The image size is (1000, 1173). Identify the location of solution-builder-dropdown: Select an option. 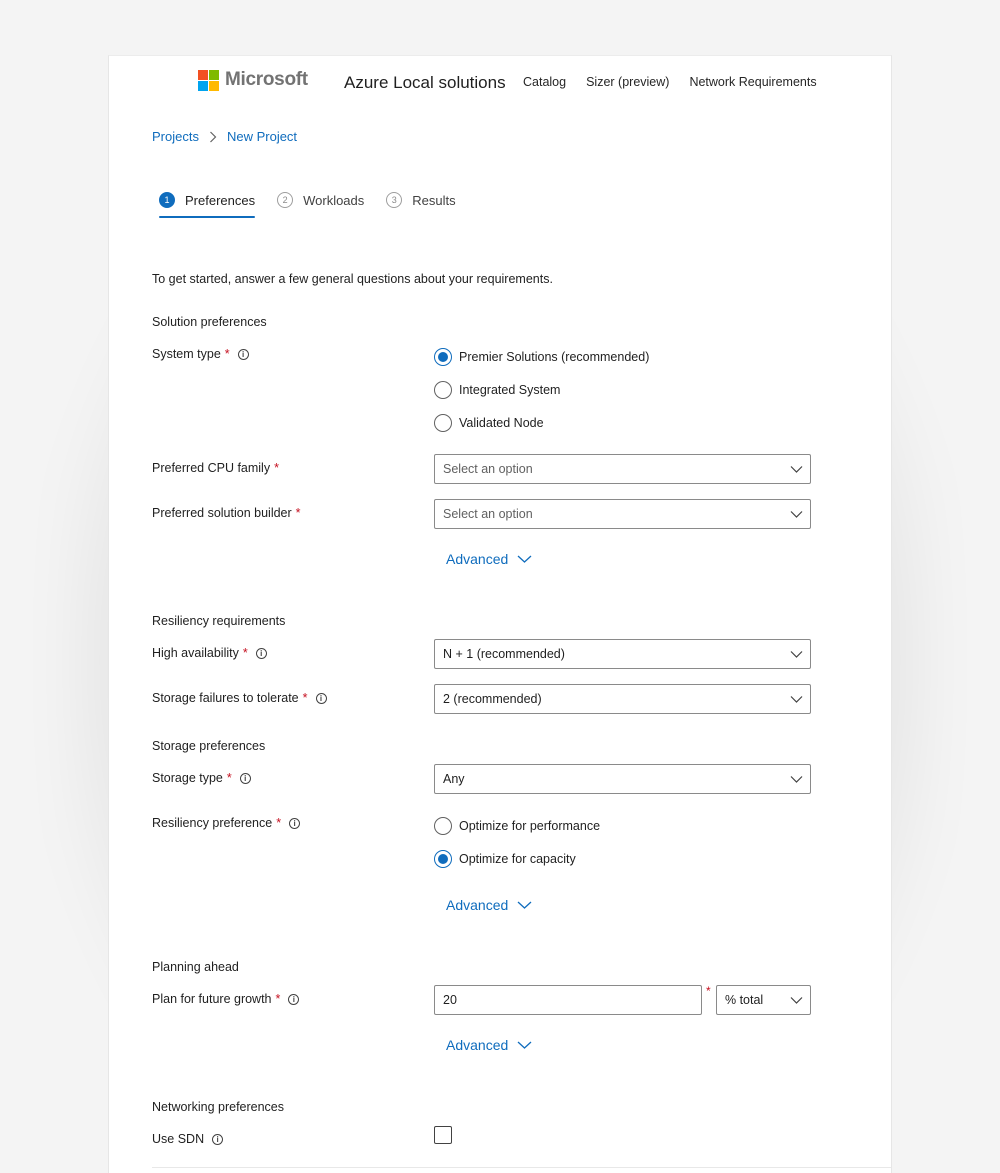
(622, 514).